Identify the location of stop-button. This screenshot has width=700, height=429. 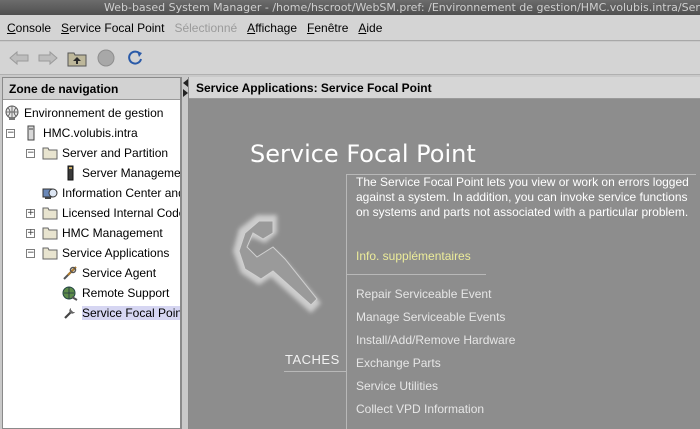
(106, 58).